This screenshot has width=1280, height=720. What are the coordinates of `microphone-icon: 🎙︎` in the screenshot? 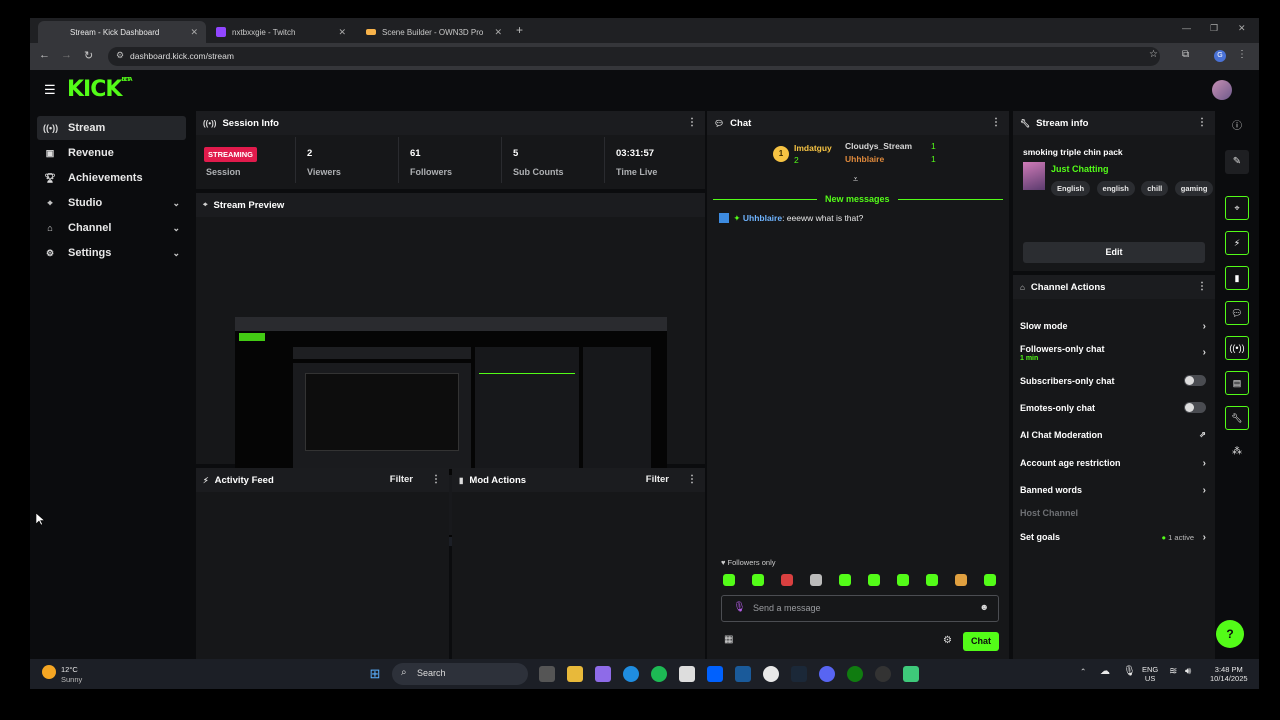 It's located at (739, 607).